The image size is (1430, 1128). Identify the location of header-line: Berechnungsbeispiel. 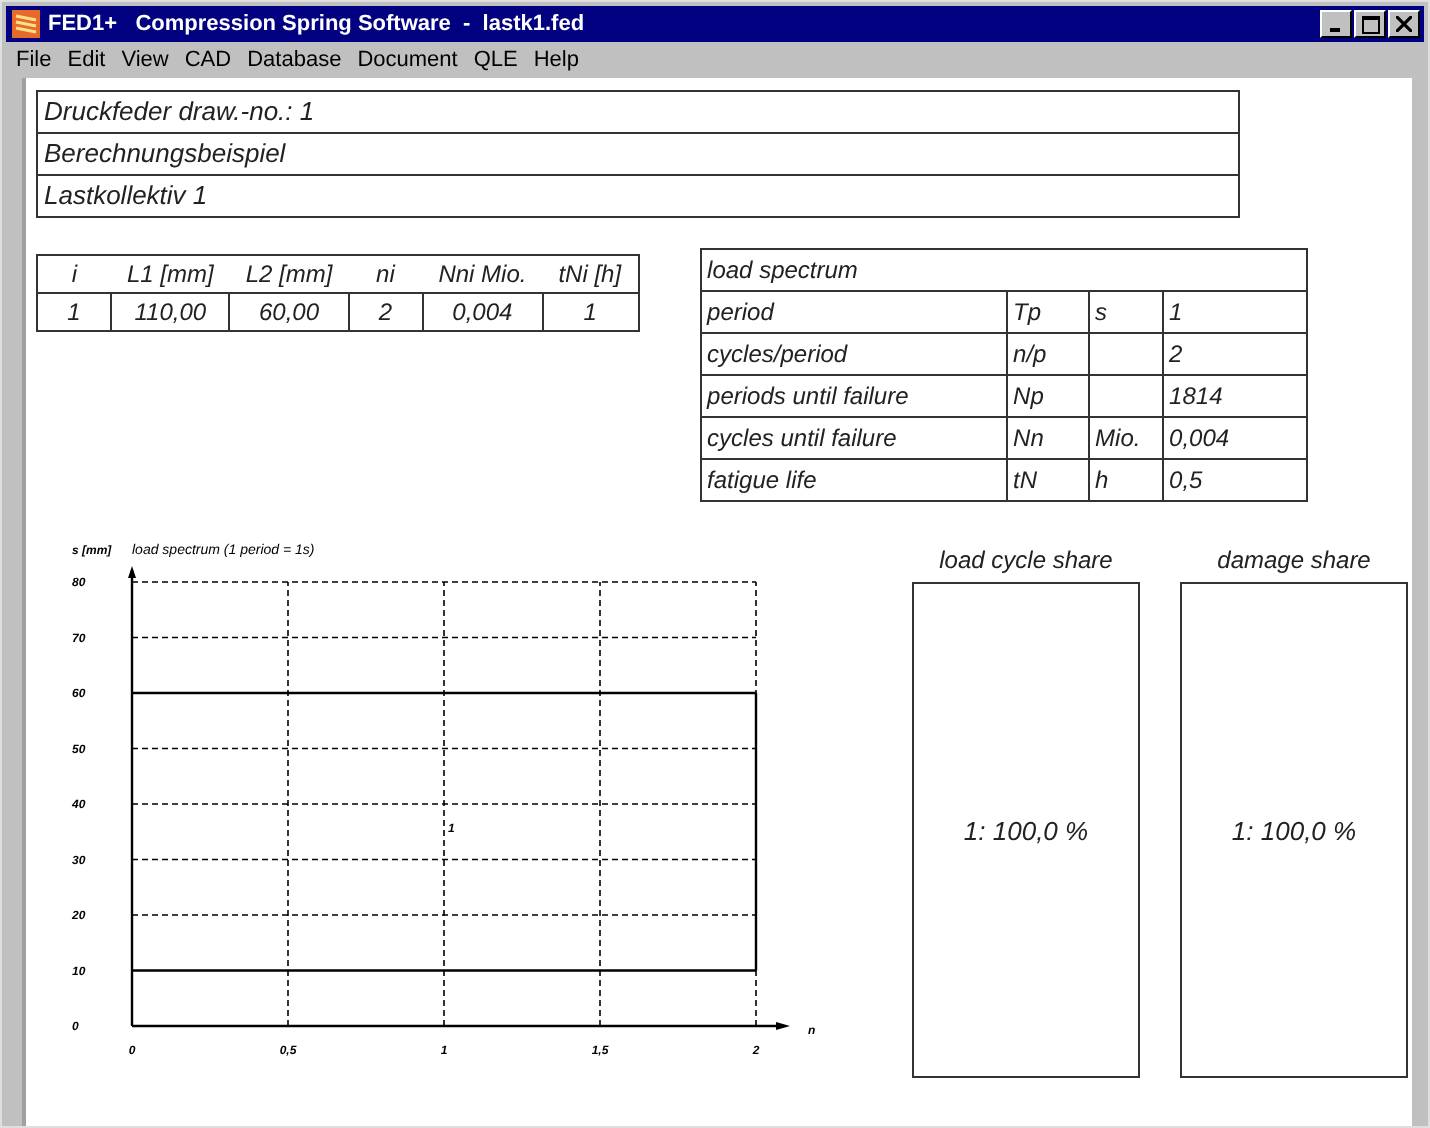
(638, 153).